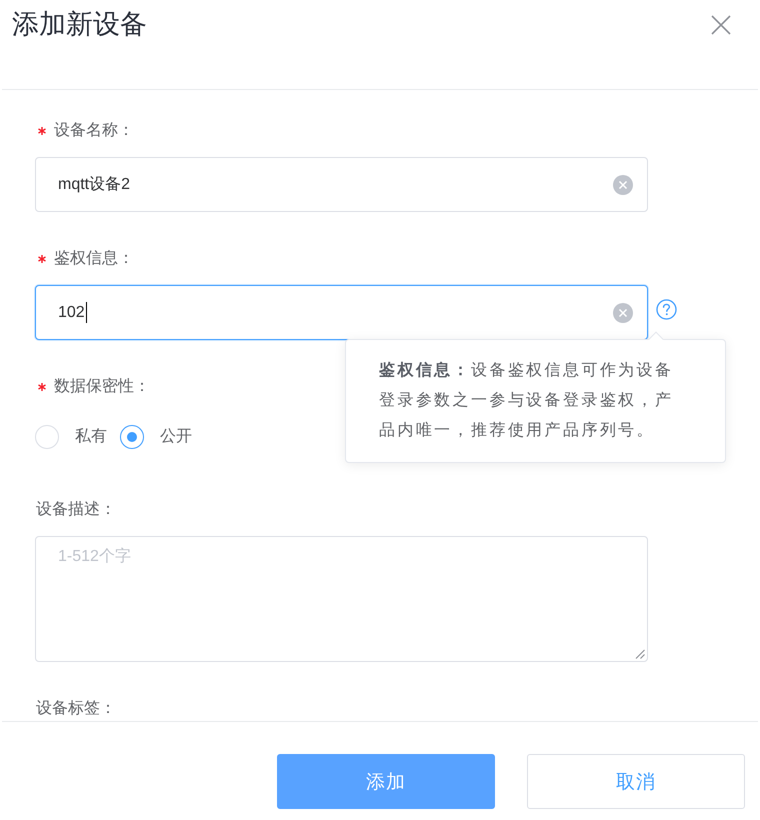  I want to click on text-cursor-icon, so click(86, 312).